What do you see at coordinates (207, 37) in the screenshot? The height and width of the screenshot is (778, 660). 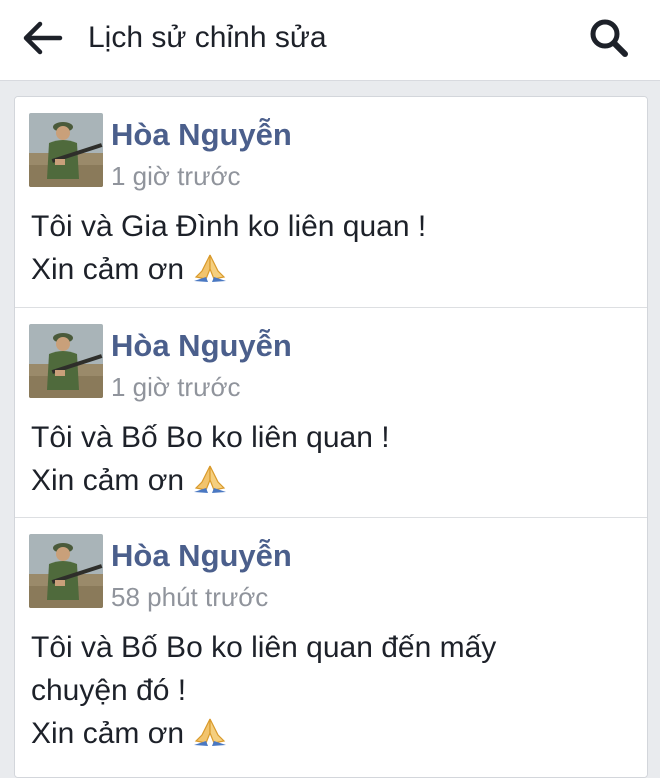 I see `page-title: Lịch sử chỉnh sửa` at bounding box center [207, 37].